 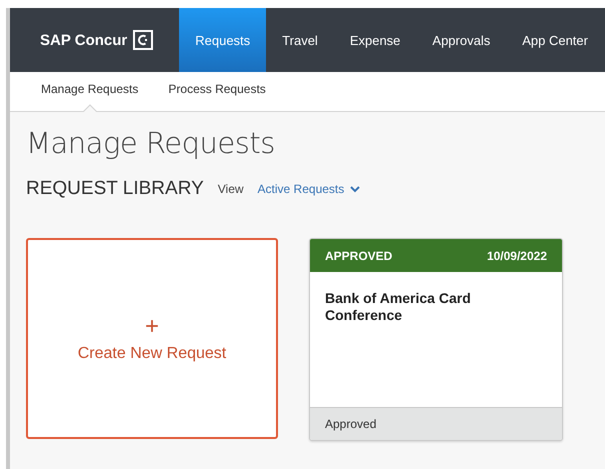 What do you see at coordinates (151, 326) in the screenshot?
I see `plus-icon: +` at bounding box center [151, 326].